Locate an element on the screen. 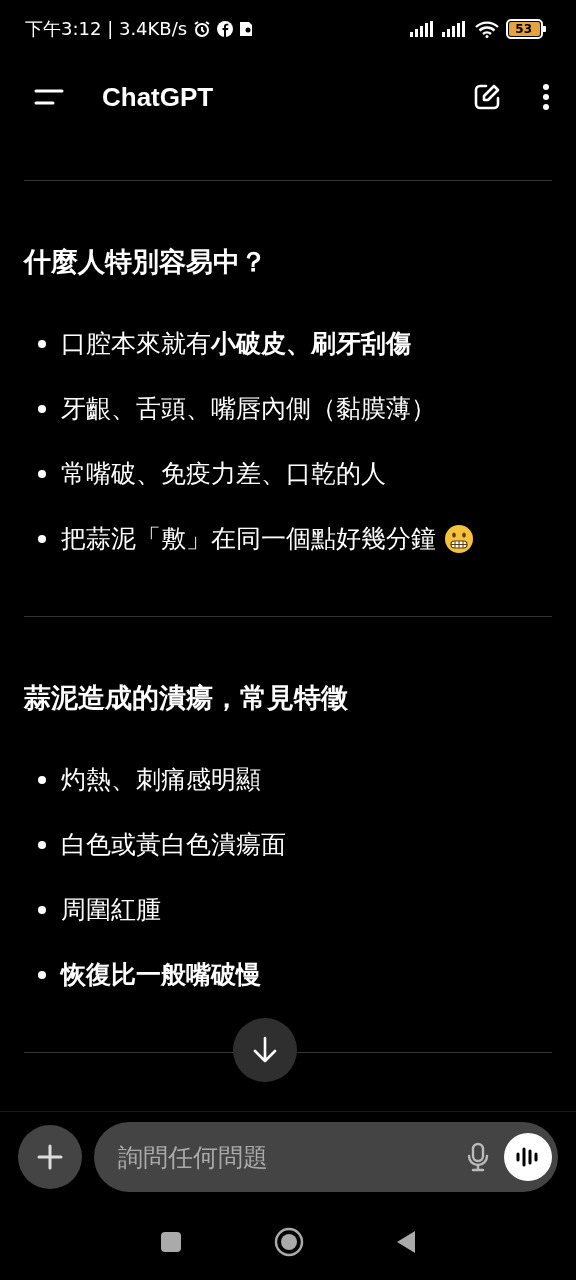 This screenshot has height=1280, width=576. circle-icon is located at coordinates (289, 1242).